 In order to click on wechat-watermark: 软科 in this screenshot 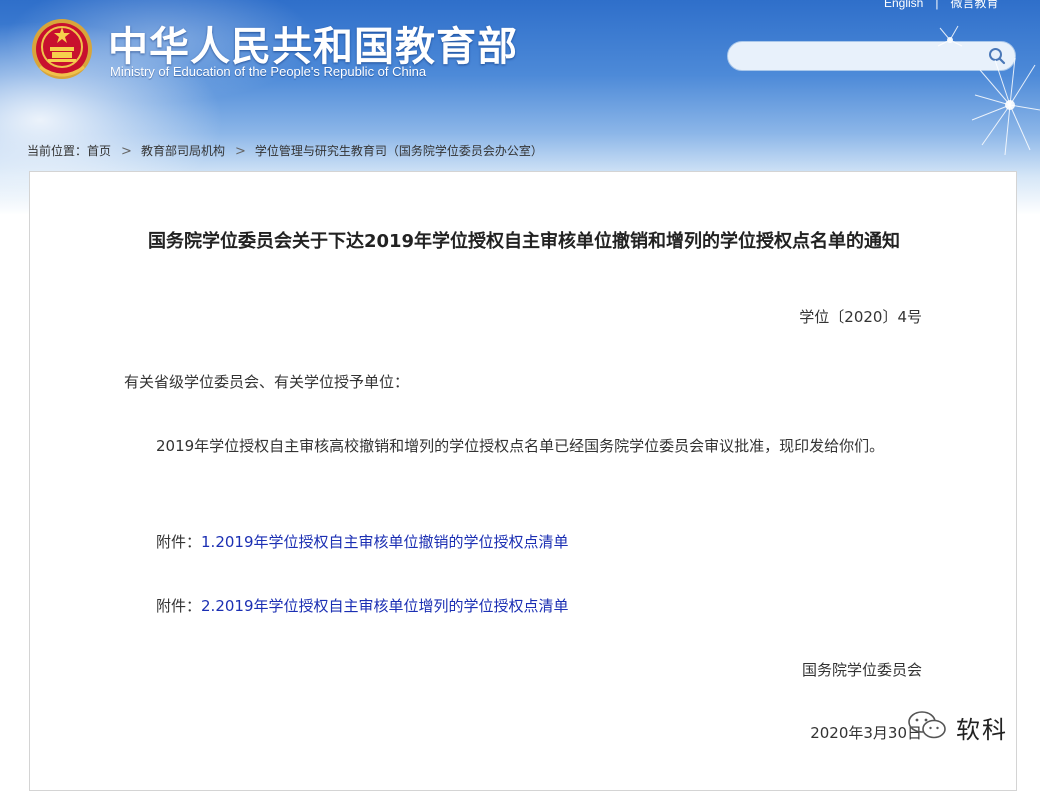, I will do `click(961, 724)`.